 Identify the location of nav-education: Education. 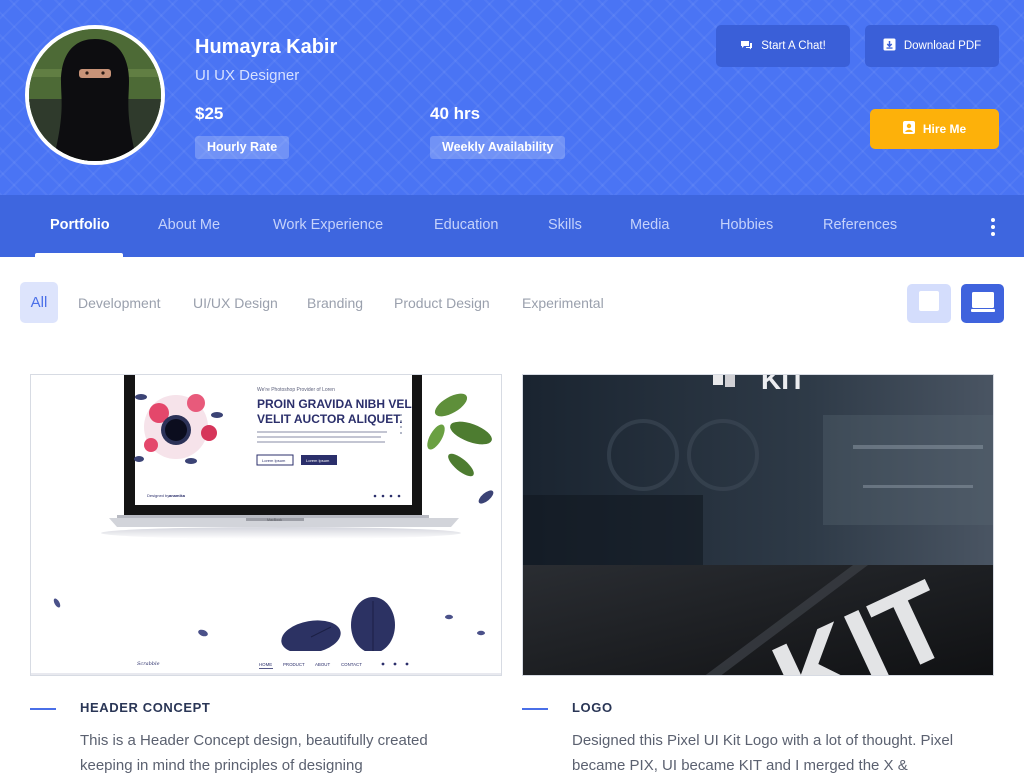
(466, 225).